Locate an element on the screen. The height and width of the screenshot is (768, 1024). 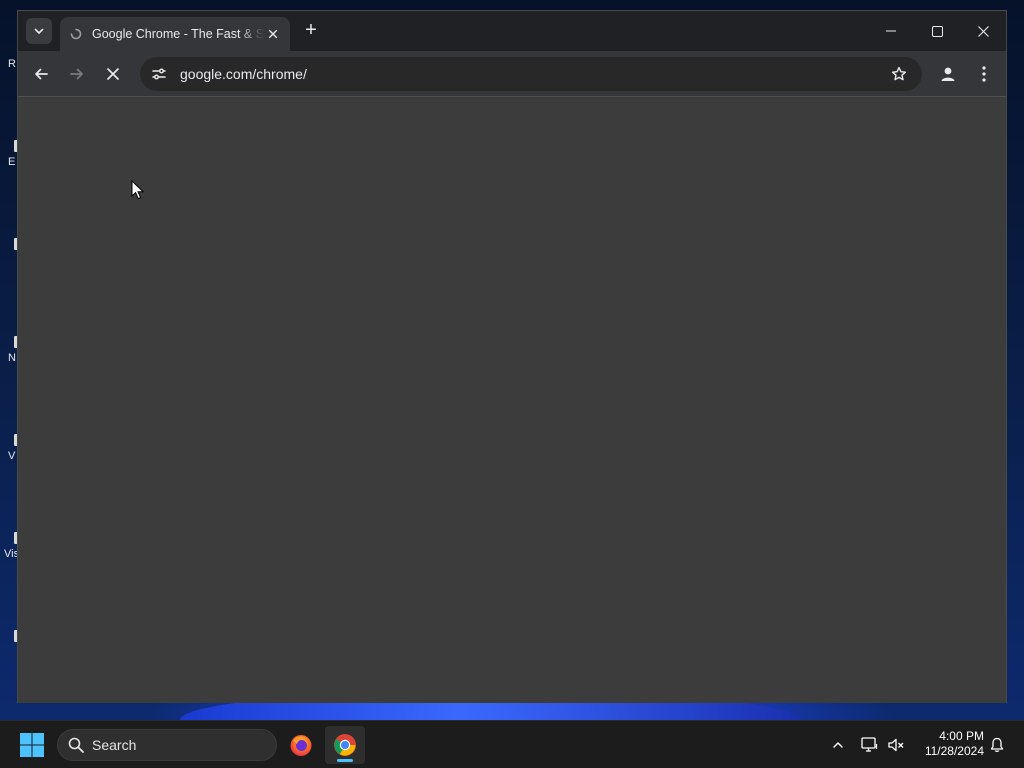
active-app-indicator is located at coordinates (345, 760).